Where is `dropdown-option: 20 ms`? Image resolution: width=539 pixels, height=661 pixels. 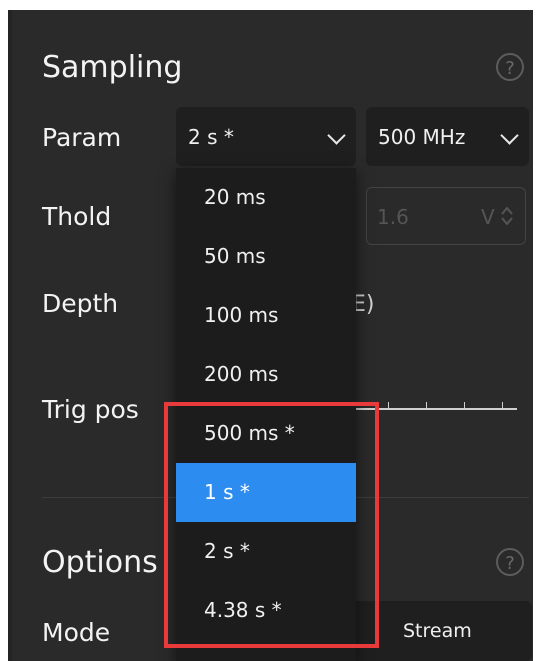
dropdown-option: 20 ms is located at coordinates (266, 197).